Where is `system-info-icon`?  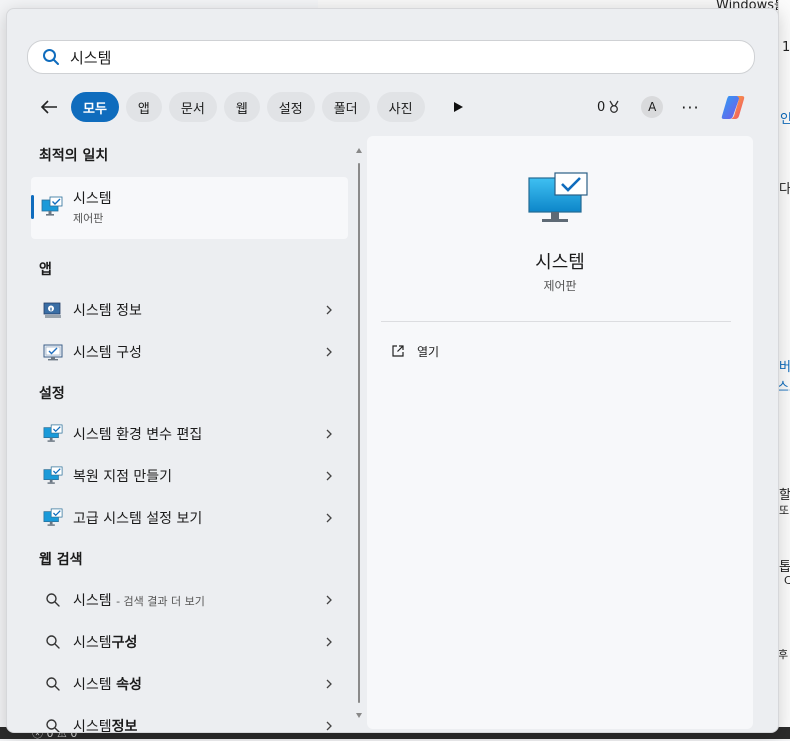
system-info-icon is located at coordinates (52, 310).